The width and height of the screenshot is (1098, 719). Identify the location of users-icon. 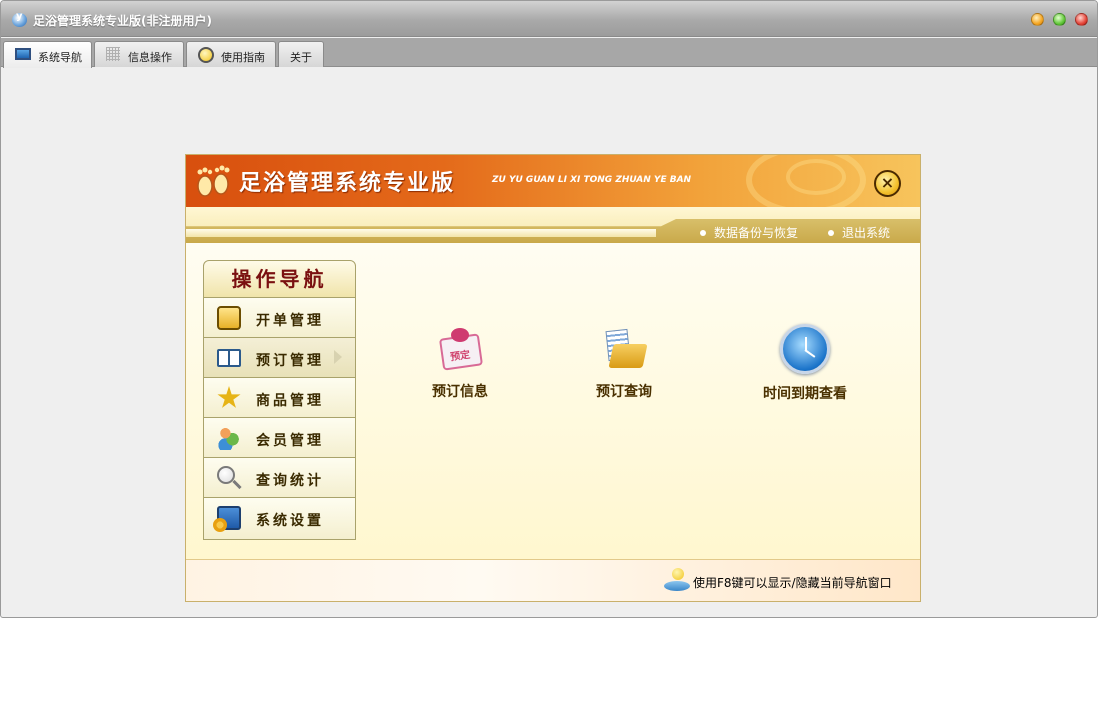
(229, 438).